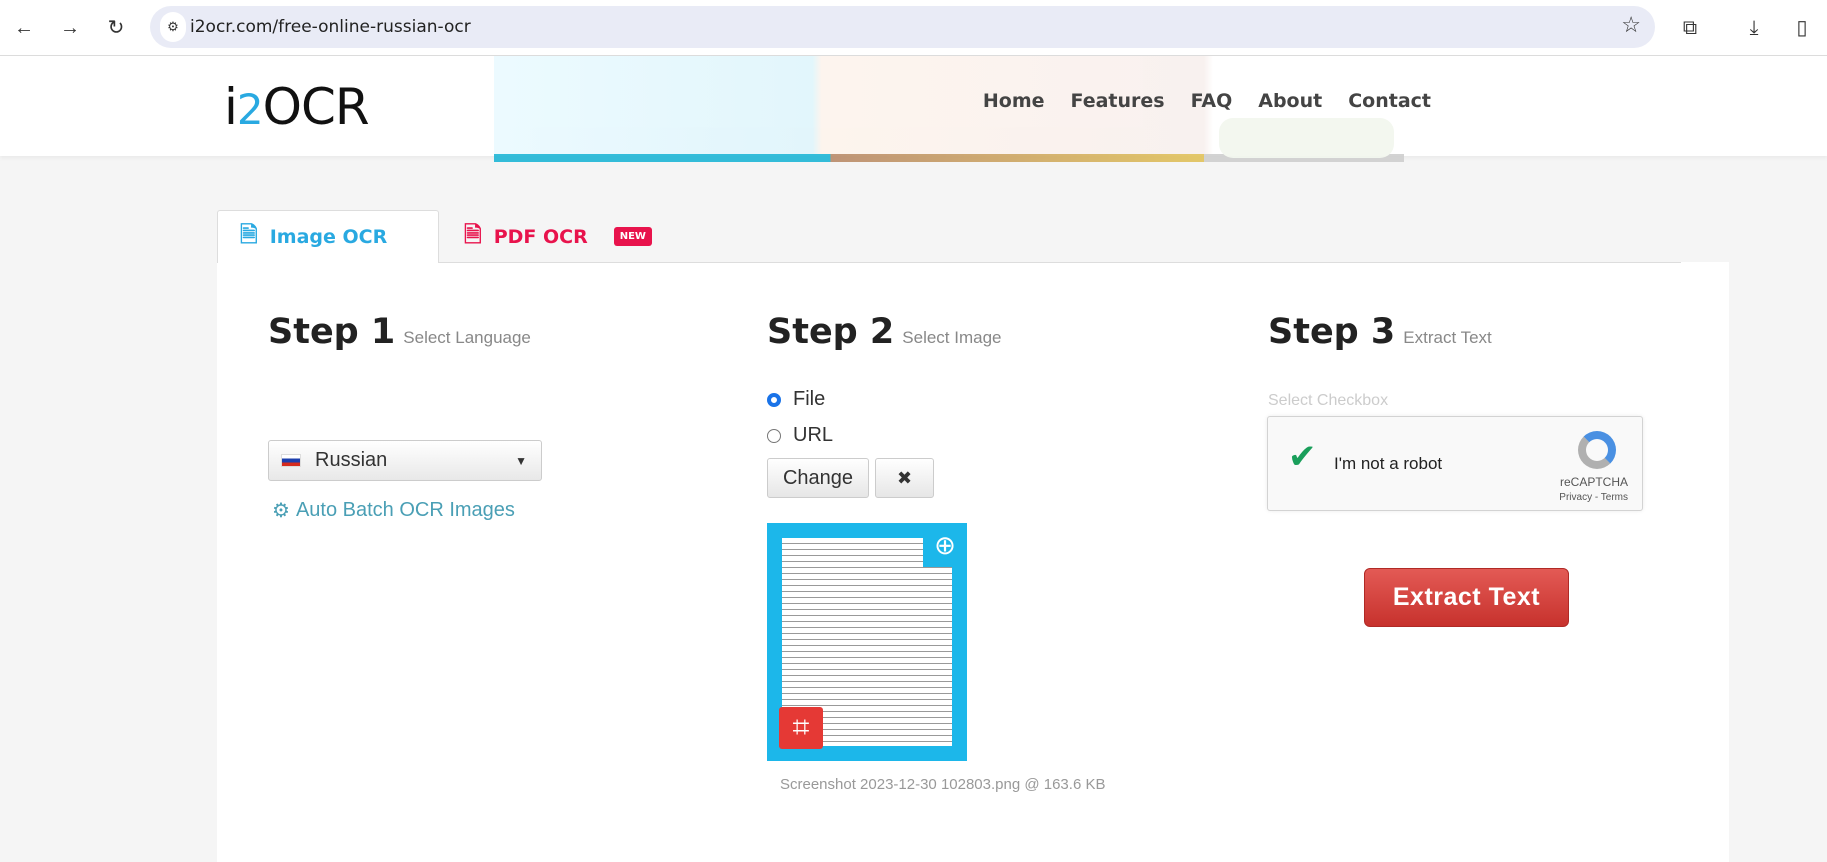 The height and width of the screenshot is (862, 1827). What do you see at coordinates (1380, 332) in the screenshot?
I see `step3-heading: Step 3 Extract Text` at bounding box center [1380, 332].